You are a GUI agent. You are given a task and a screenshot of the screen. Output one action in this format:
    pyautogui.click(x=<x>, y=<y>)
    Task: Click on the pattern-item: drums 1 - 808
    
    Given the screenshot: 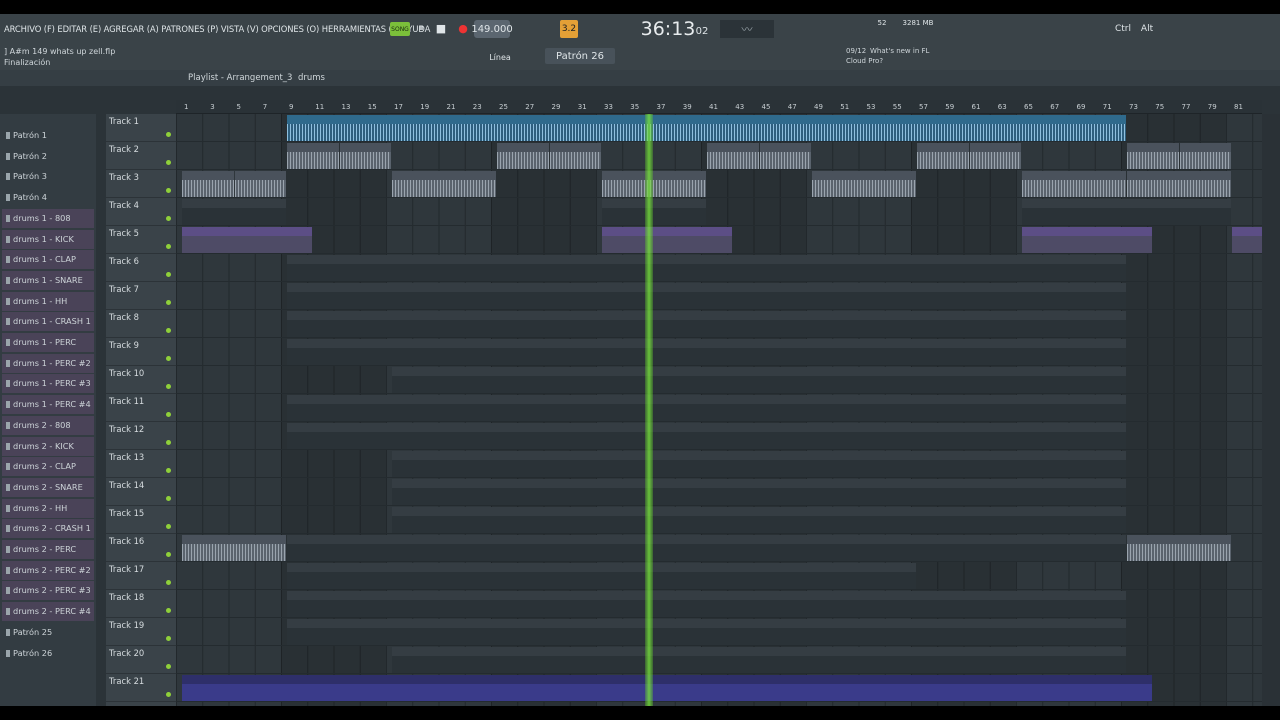 What is the action you would take?
    pyautogui.click(x=48, y=218)
    